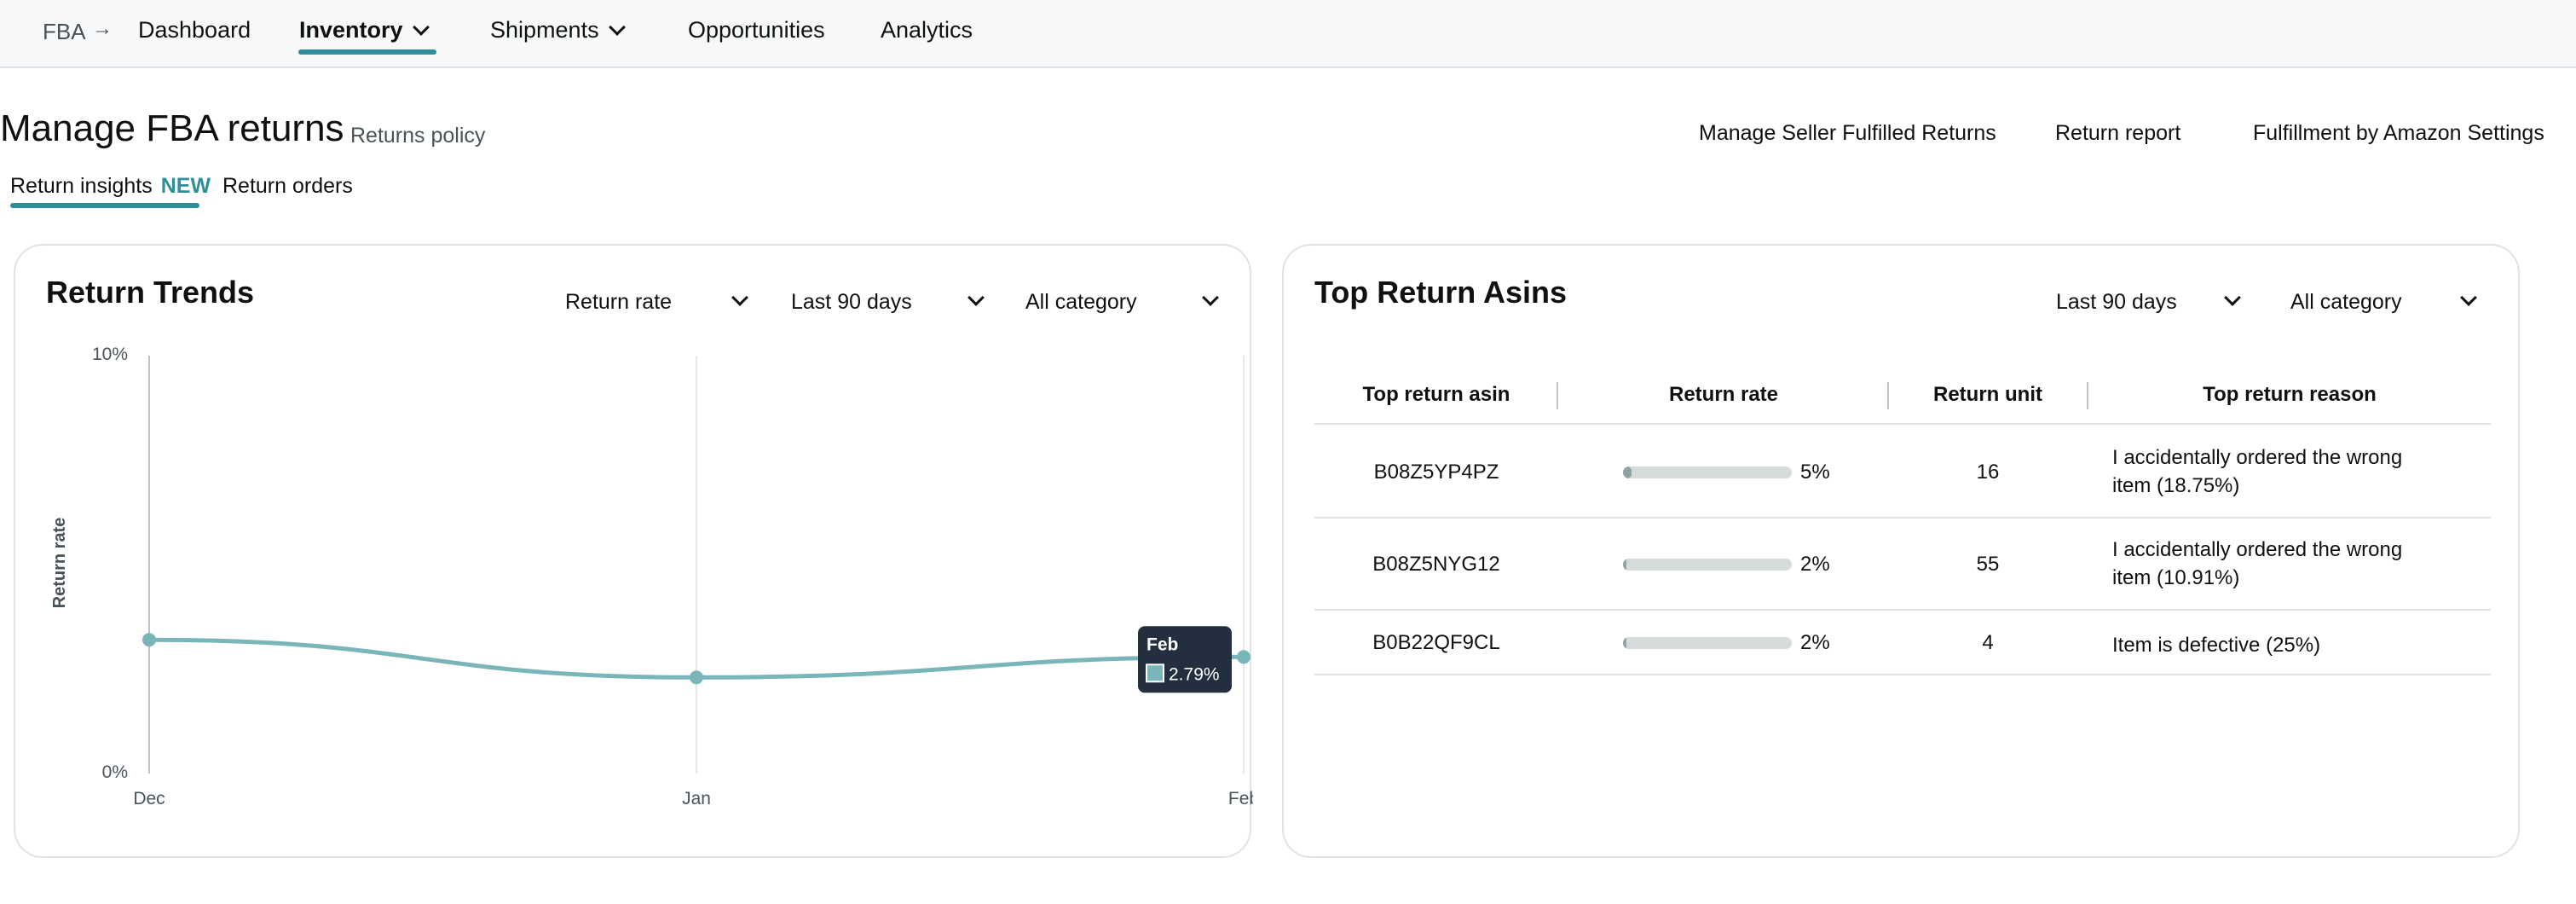 The width and height of the screenshot is (2576, 904). What do you see at coordinates (544, 30) in the screenshot?
I see `nav-shipments-label: Shipments` at bounding box center [544, 30].